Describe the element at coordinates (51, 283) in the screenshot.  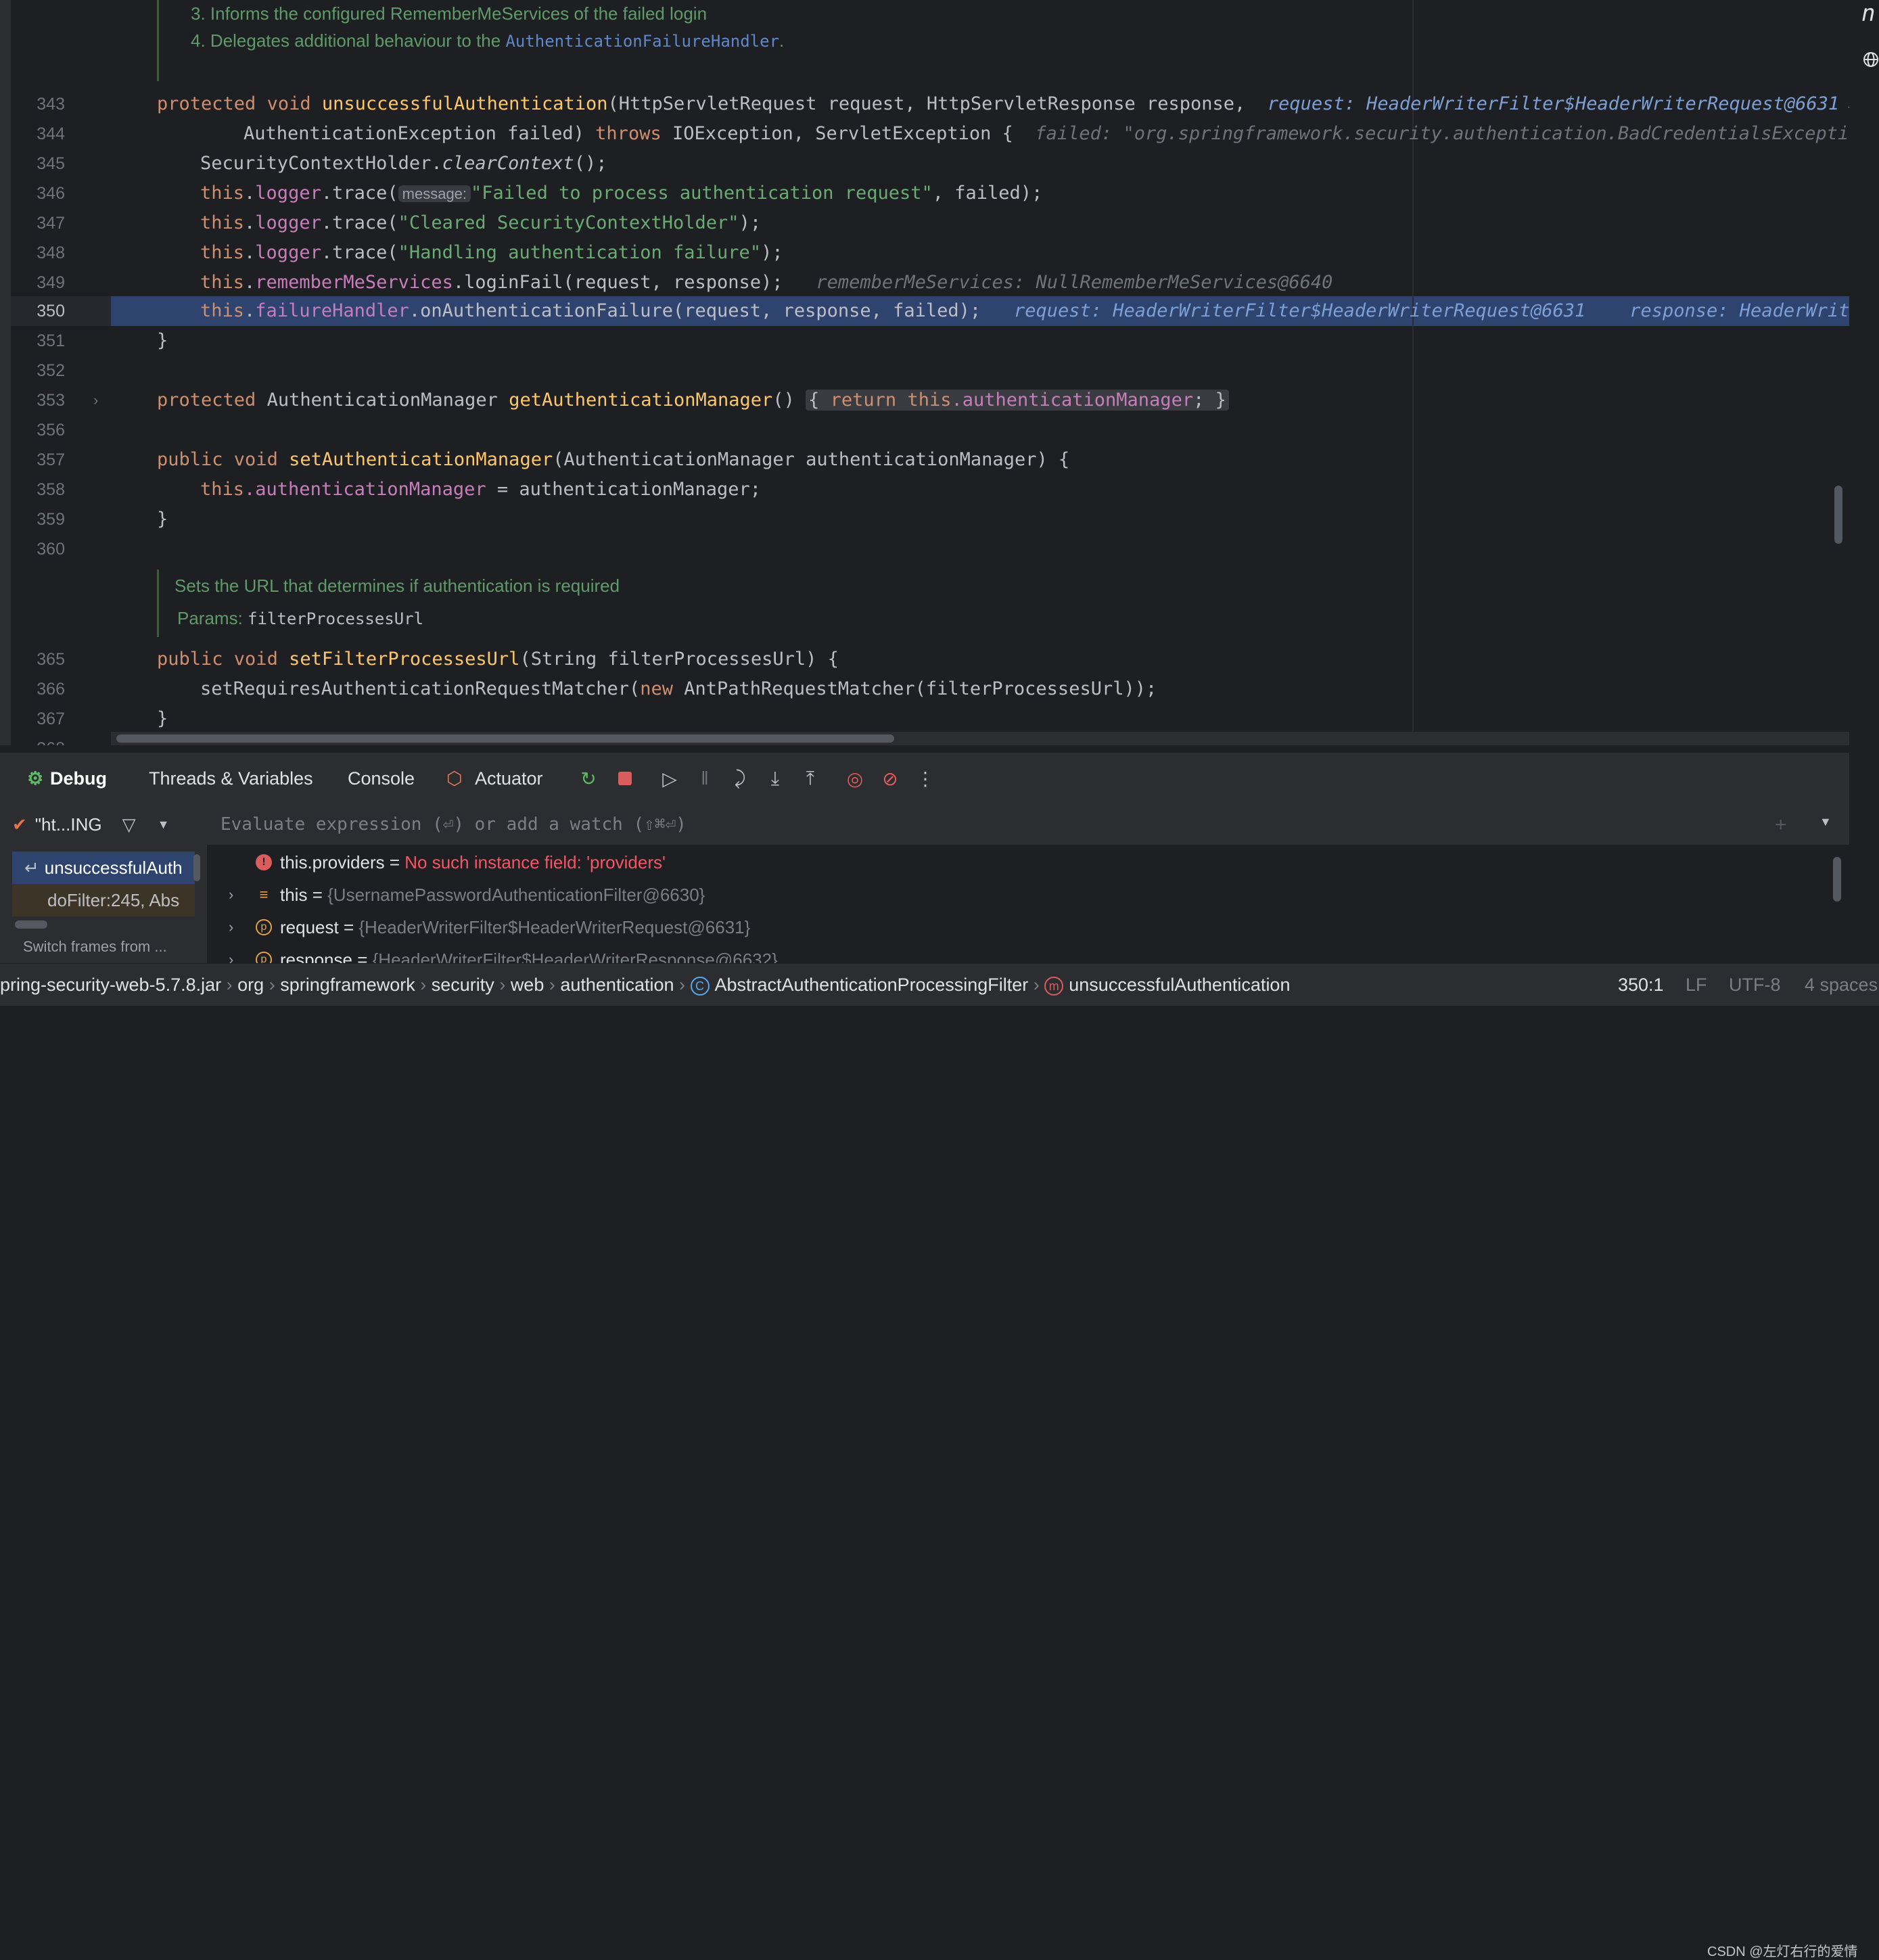
I see `line-number: 349` at that location.